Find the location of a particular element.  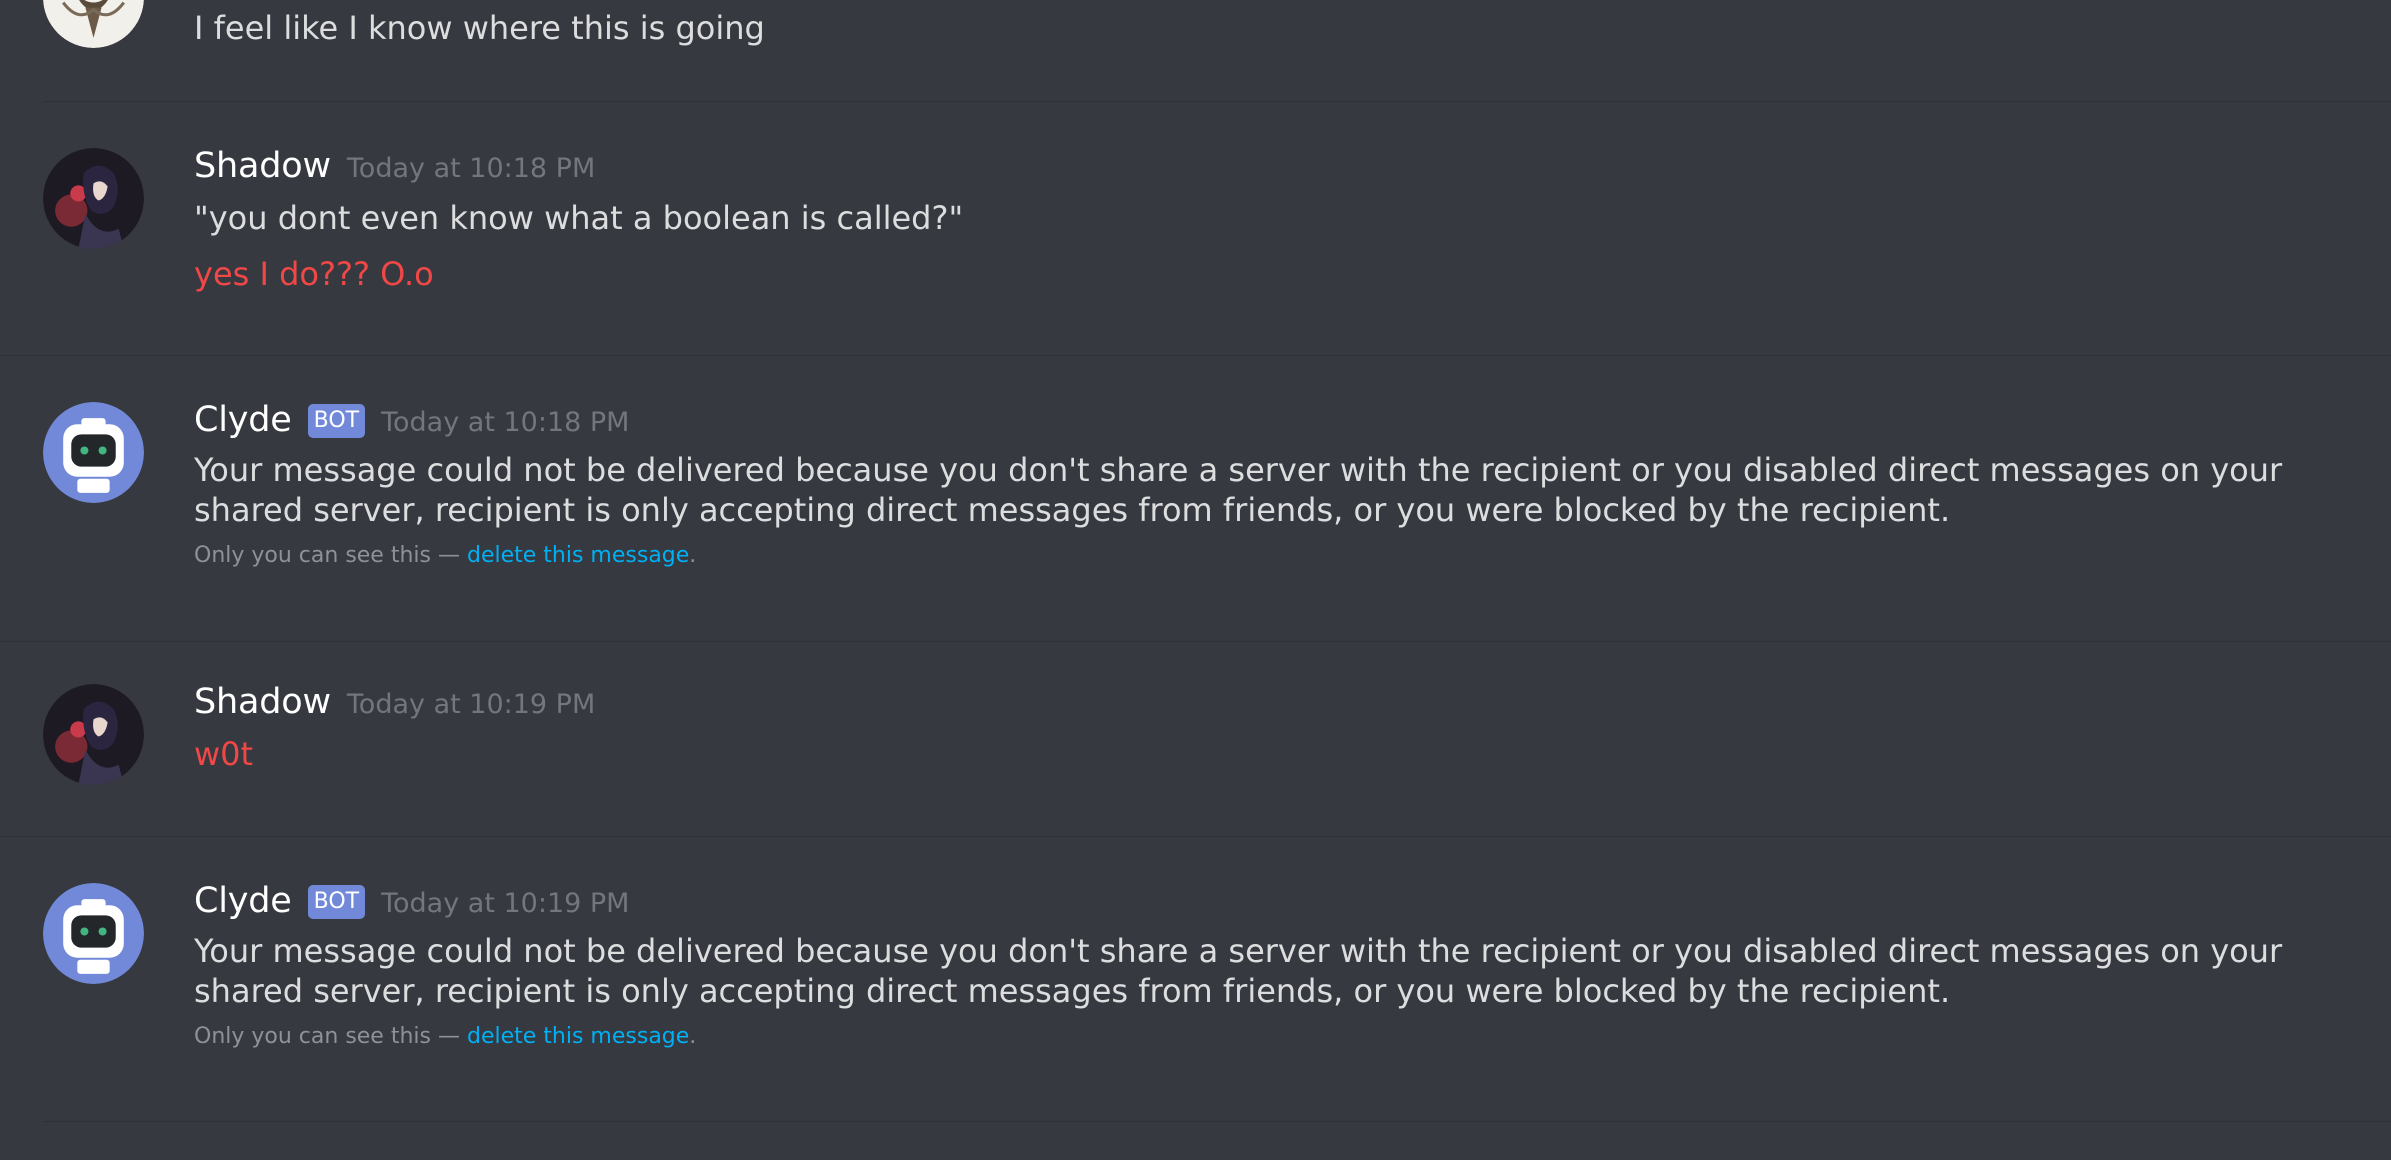

user-avatar is located at coordinates (93, 24).